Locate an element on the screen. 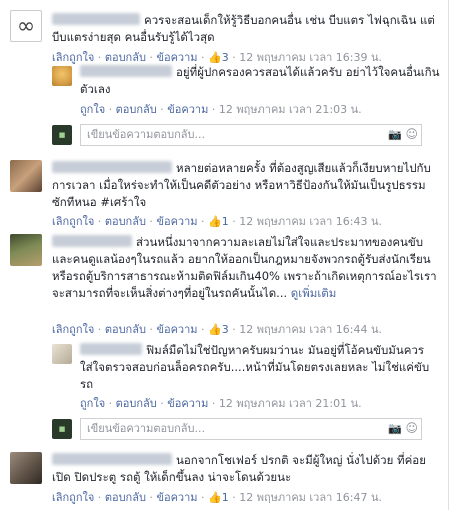 Image resolution: width=449 pixels, height=510 pixels. avatar: ∞ is located at coordinates (26, 26).